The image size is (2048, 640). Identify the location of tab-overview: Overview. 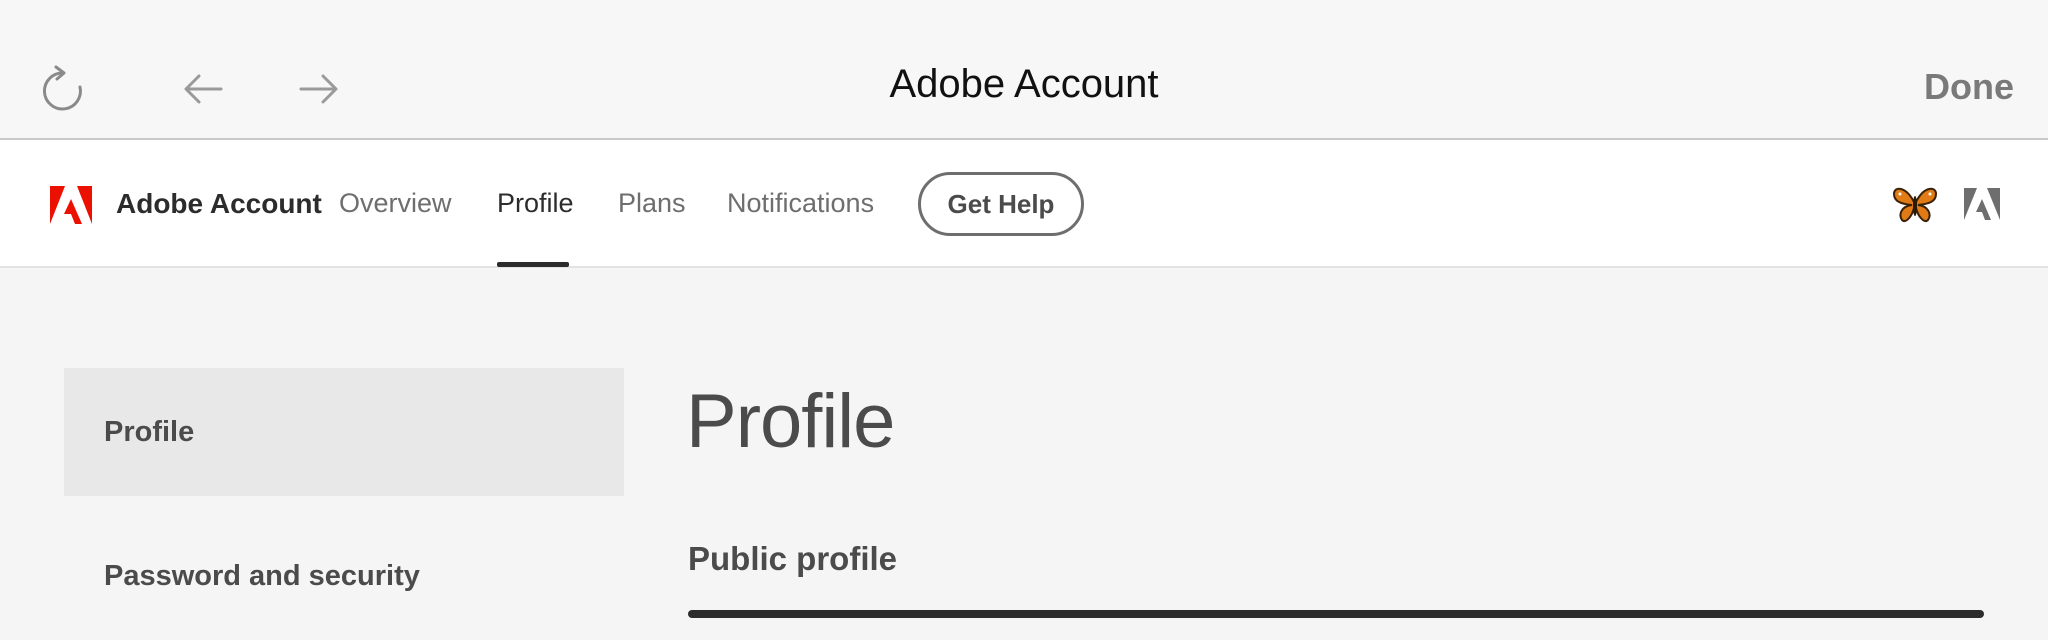
(395, 203).